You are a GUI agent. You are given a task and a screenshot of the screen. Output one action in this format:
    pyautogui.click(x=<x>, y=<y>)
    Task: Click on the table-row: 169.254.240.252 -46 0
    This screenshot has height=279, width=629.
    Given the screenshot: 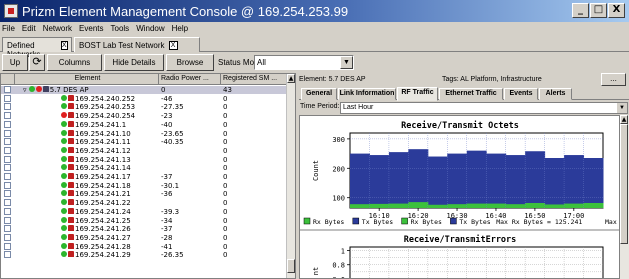 What is the action you would take?
    pyautogui.click(x=144, y=98)
    